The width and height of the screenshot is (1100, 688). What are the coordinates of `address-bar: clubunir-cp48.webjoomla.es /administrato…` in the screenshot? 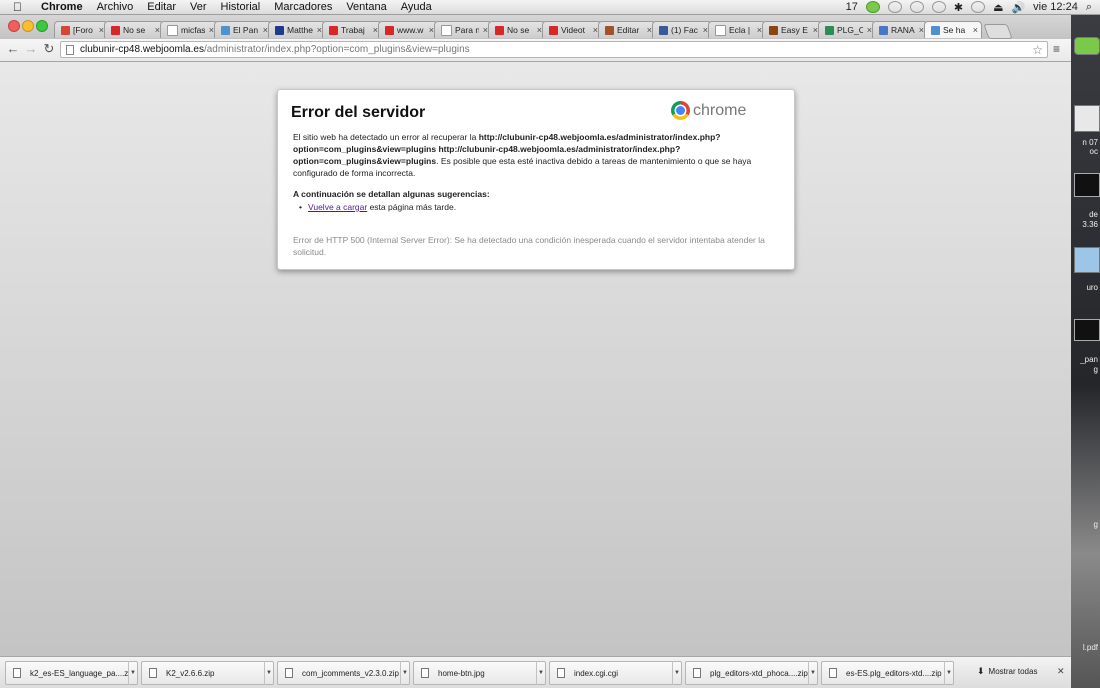 It's located at (554, 49).